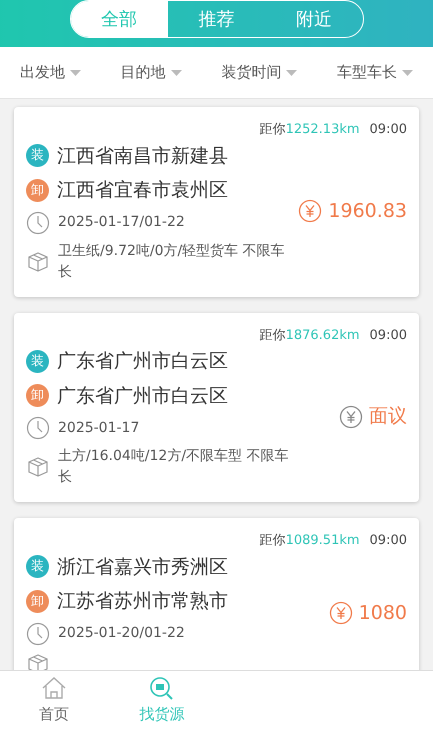  What do you see at coordinates (142, 156) in the screenshot?
I see `load-address: 江西省南昌市新建县` at bounding box center [142, 156].